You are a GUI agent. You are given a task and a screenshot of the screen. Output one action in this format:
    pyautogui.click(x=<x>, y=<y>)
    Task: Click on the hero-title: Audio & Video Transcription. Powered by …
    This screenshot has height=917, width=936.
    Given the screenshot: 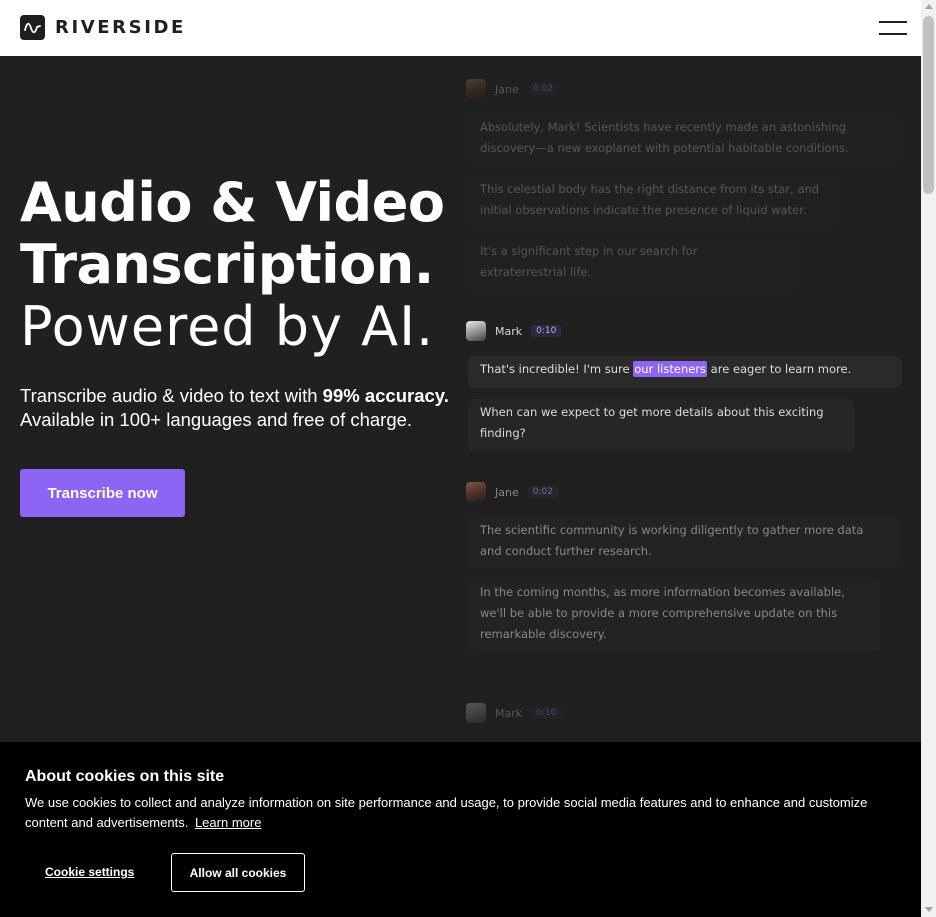 What is the action you would take?
    pyautogui.click(x=232, y=264)
    